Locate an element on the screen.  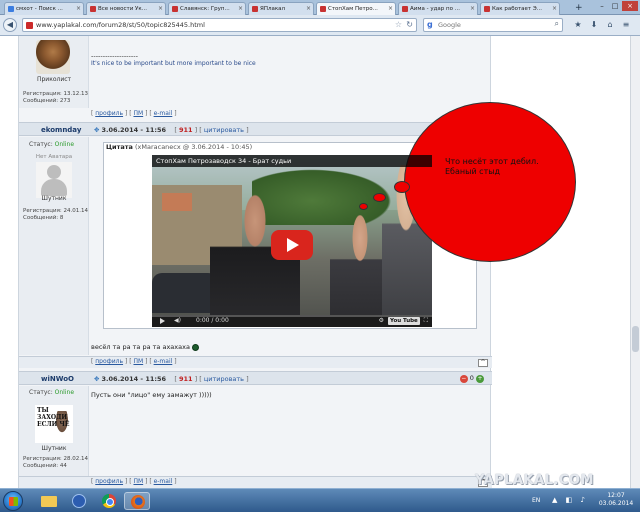
tab-6: Аима - удар по ... × is located at coordinates (438, 8).